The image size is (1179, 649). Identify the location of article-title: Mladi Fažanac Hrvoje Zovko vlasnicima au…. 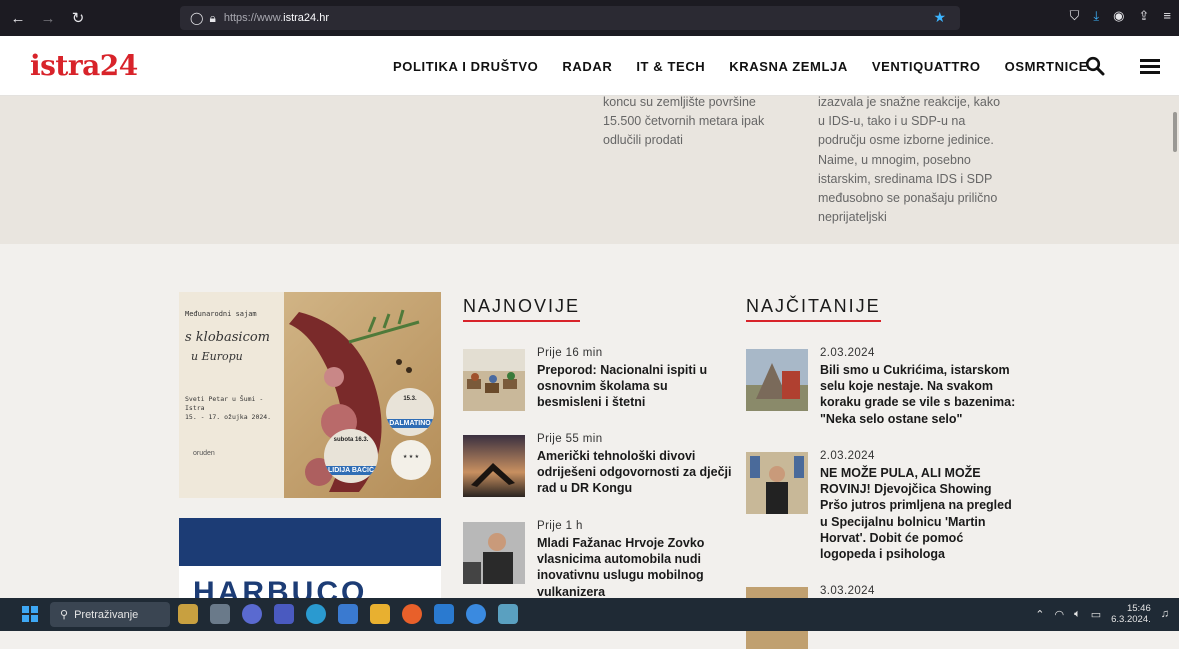
(635, 567).